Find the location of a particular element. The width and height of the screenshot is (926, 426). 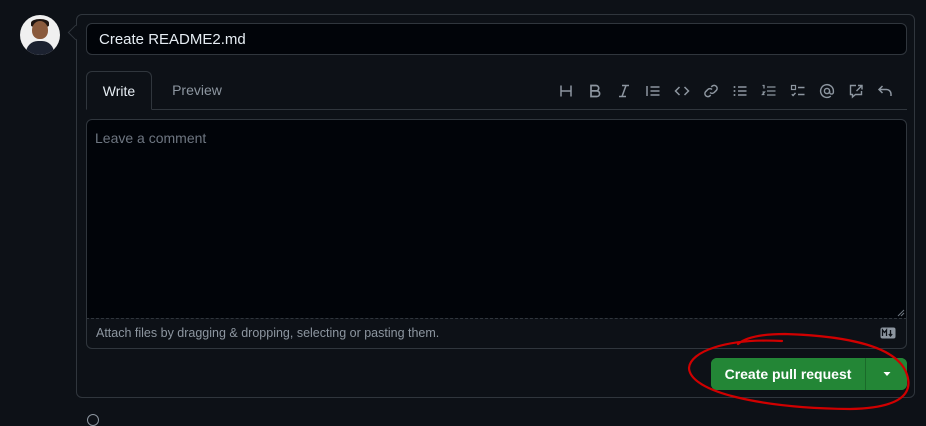

markdown-toolbar is located at coordinates (725, 91).